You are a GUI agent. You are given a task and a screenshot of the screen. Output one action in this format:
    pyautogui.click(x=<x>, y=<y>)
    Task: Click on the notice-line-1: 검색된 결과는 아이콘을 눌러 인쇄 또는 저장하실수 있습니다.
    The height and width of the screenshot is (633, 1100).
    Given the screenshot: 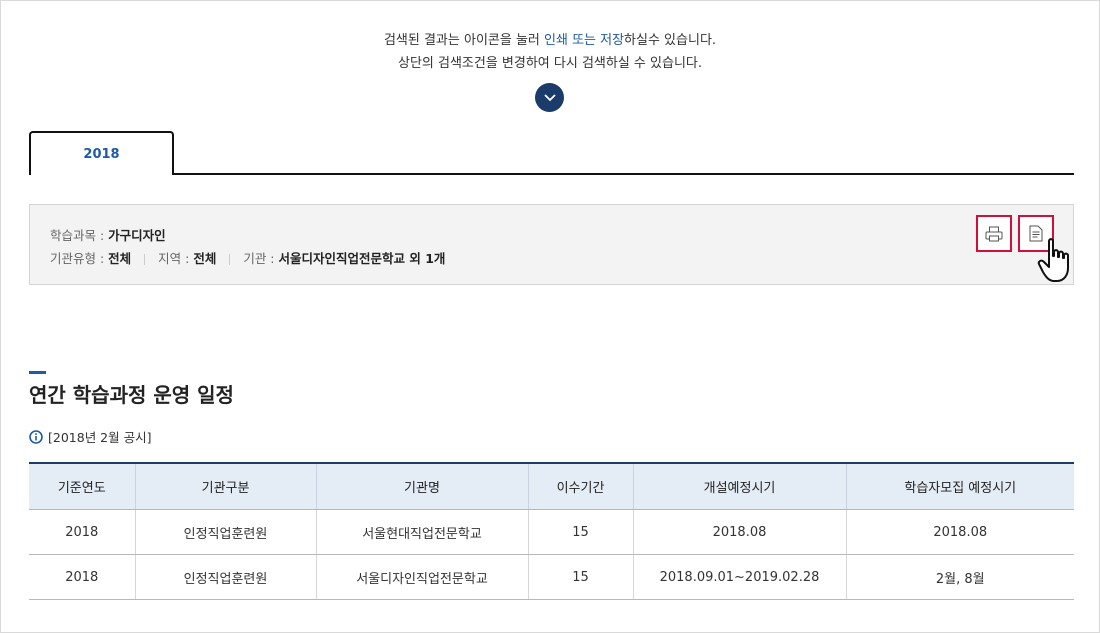 What is the action you would take?
    pyautogui.click(x=550, y=38)
    